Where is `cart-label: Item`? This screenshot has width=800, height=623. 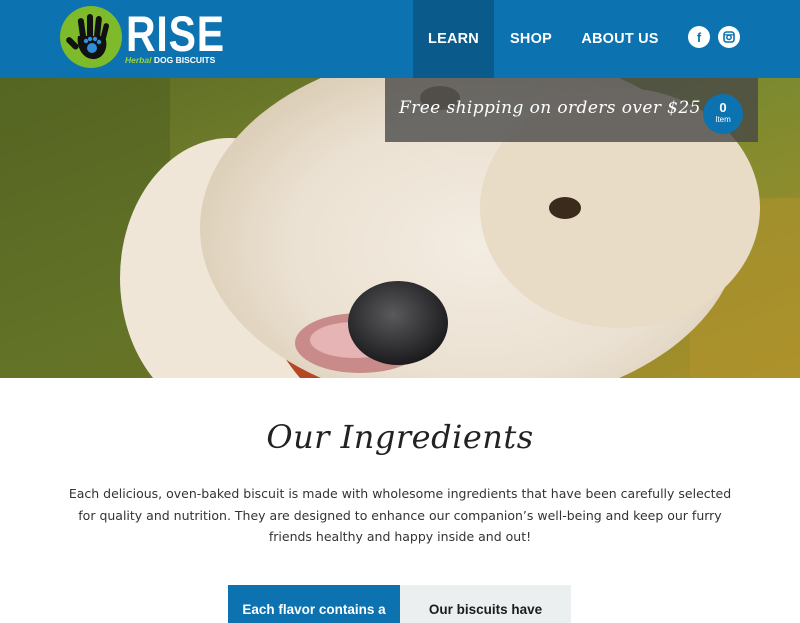 cart-label: Item is located at coordinates (723, 119).